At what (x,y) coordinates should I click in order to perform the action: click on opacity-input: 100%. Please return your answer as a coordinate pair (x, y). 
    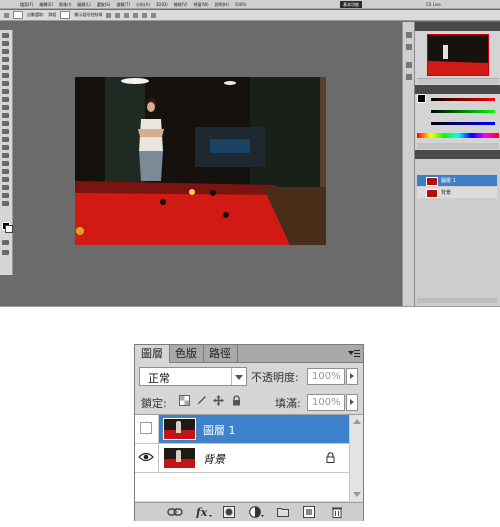
    Looking at the image, I should click on (326, 376).